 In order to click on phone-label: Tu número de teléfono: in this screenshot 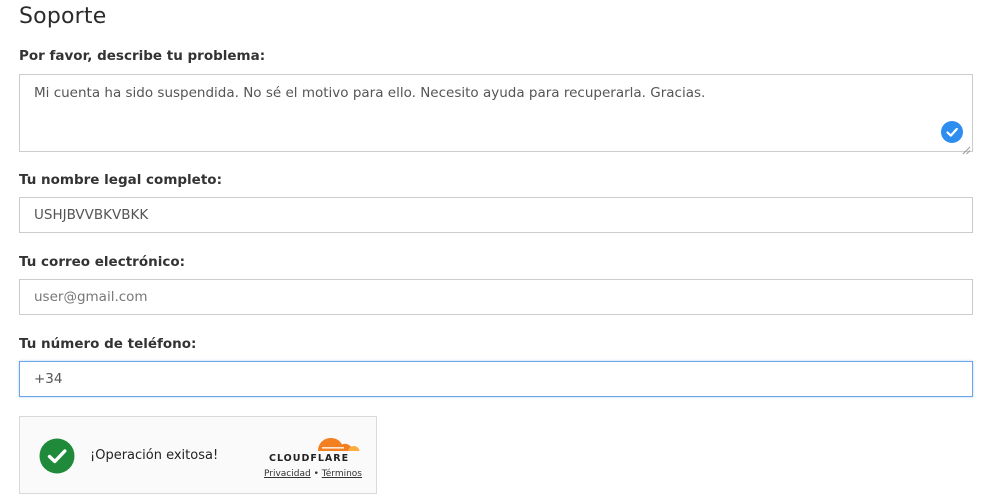, I will do `click(108, 344)`.